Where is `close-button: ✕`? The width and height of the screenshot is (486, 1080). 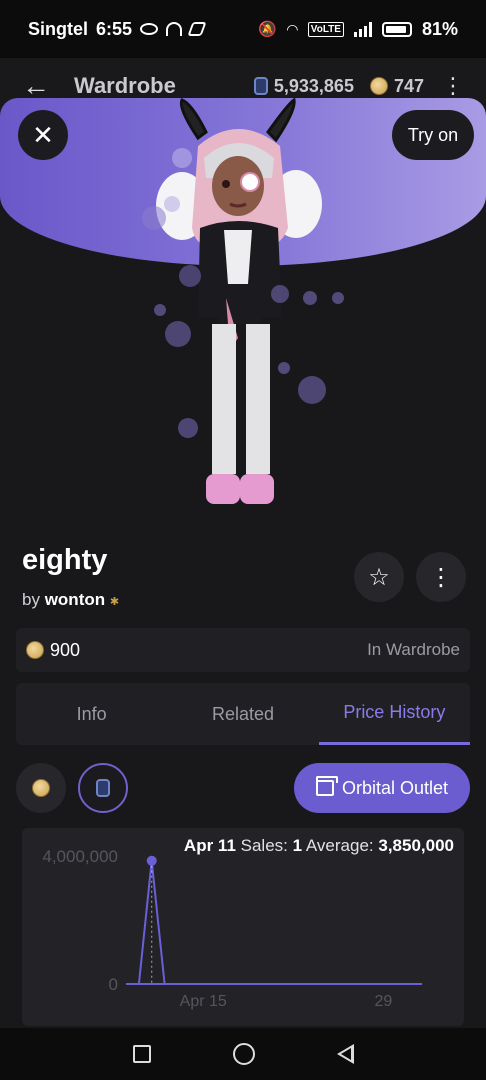 close-button: ✕ is located at coordinates (43, 135).